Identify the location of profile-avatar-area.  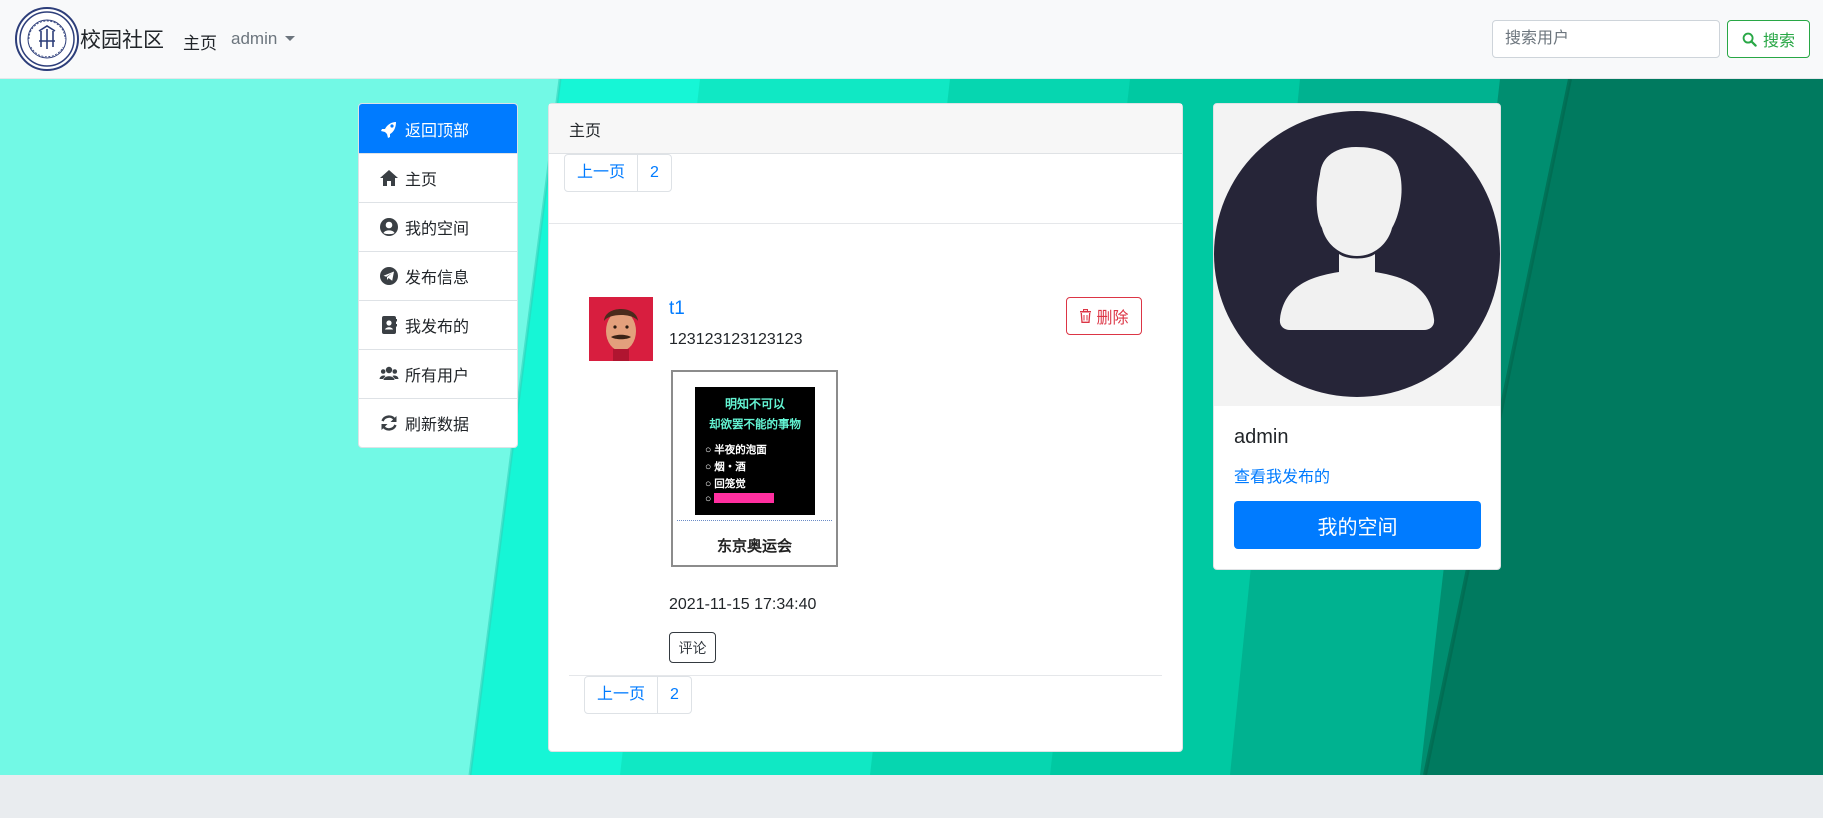
(1357, 255).